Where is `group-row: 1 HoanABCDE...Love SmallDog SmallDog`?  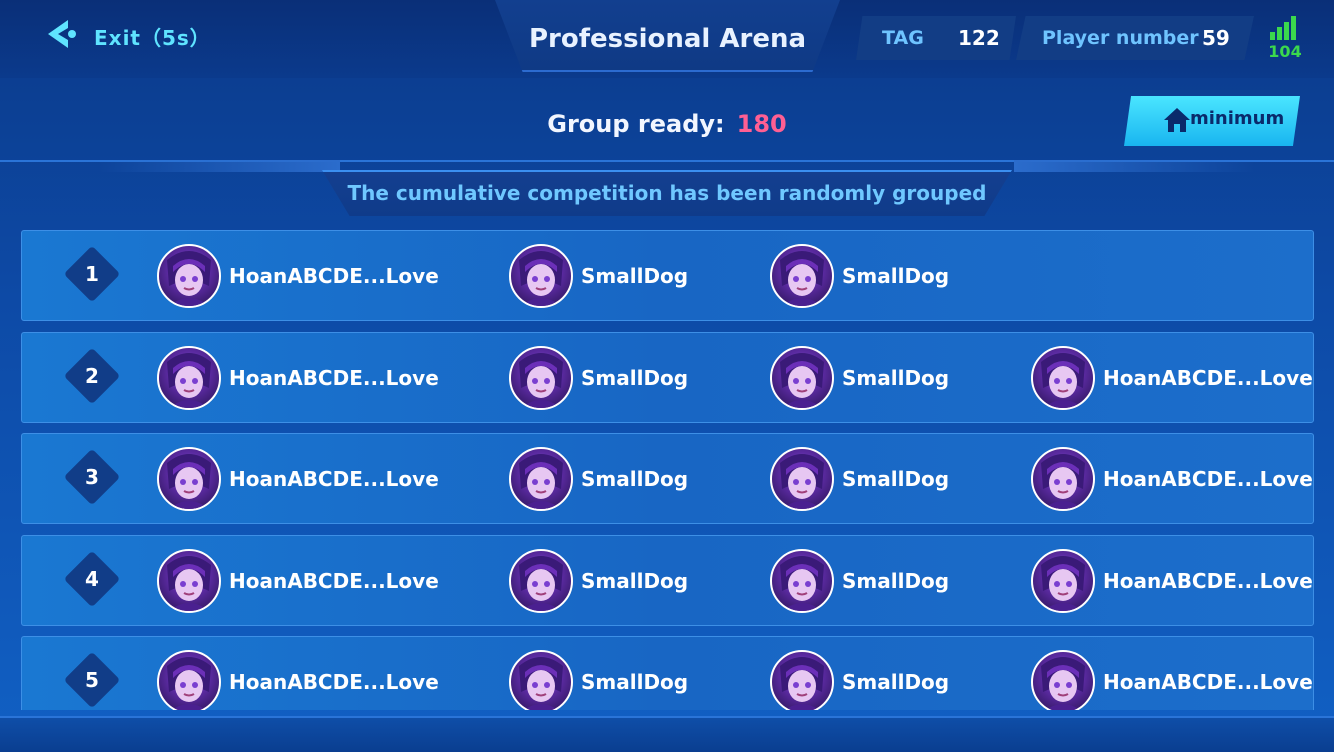
group-row: 1 HoanABCDE...Love SmallDog SmallDog is located at coordinates (667, 275).